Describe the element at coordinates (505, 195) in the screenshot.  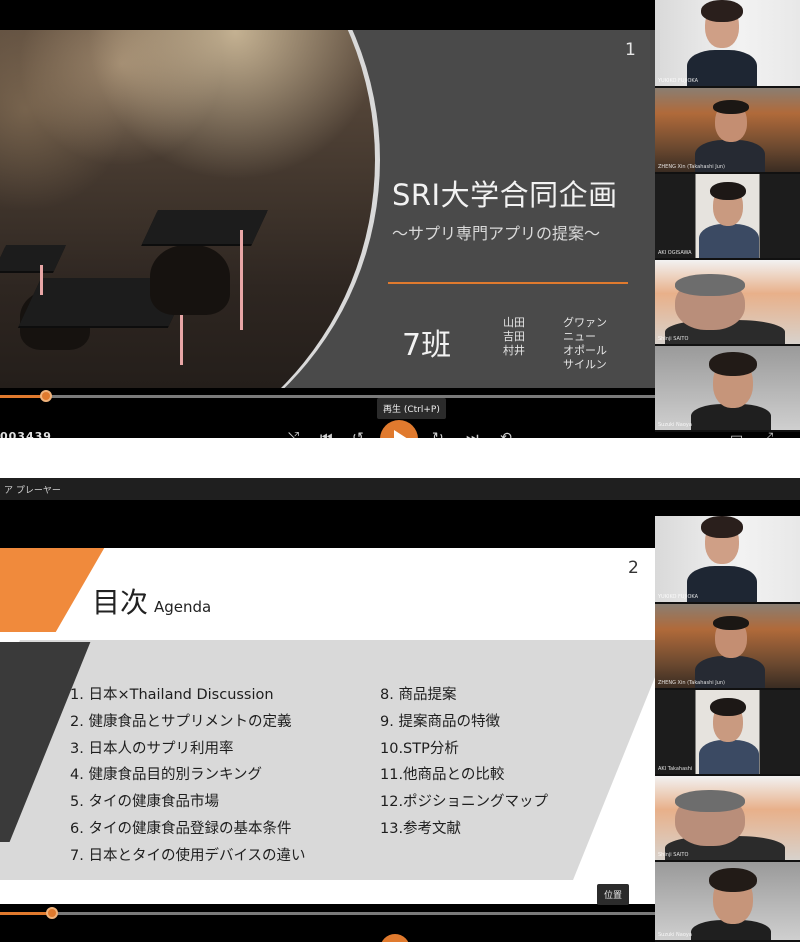
I see `slide-title: SRI大学合同企画` at that location.